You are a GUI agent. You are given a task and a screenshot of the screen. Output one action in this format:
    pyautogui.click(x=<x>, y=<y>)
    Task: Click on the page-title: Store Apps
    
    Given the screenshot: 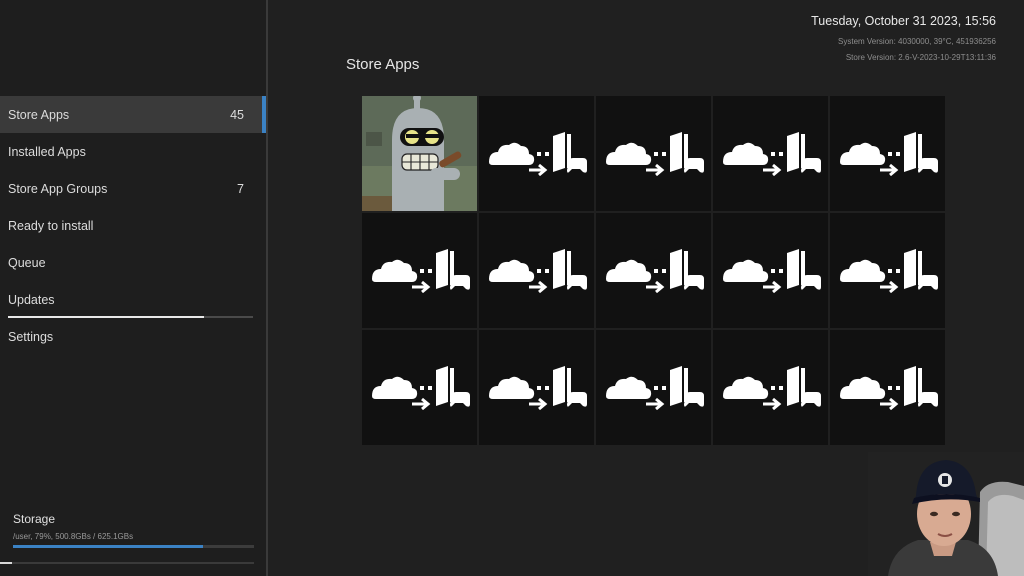 What is the action you would take?
    pyautogui.click(x=383, y=64)
    